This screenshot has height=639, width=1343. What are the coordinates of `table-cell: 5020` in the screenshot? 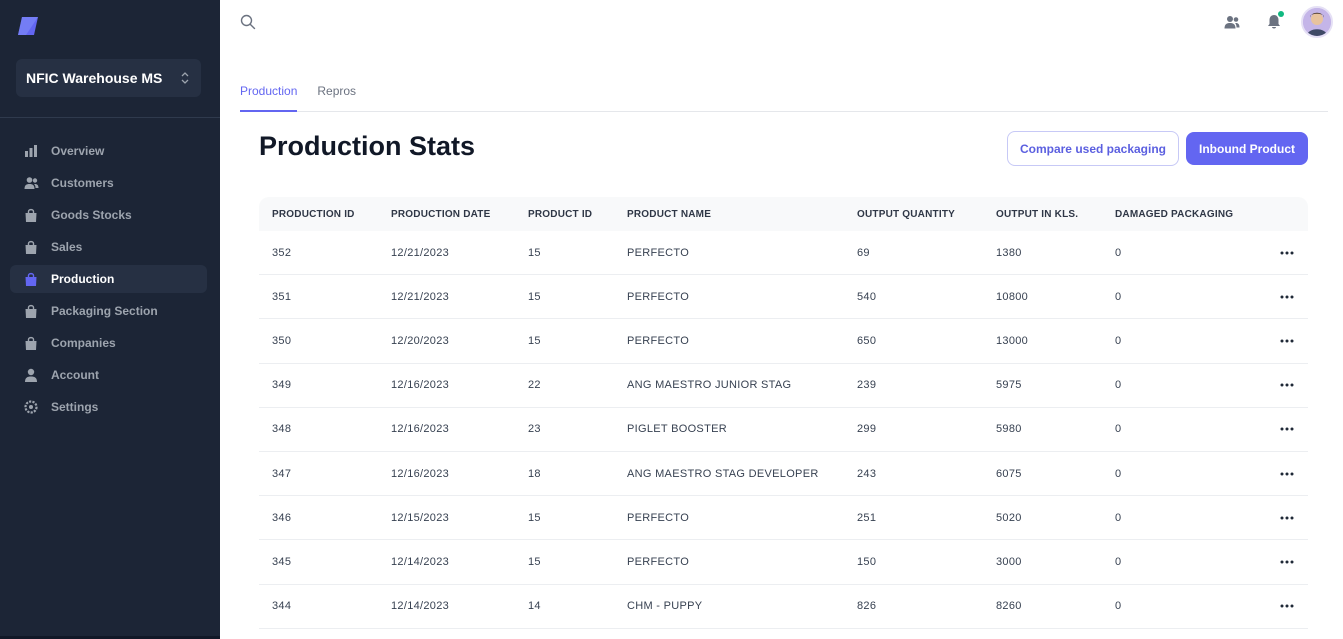 It's located at (1009, 517).